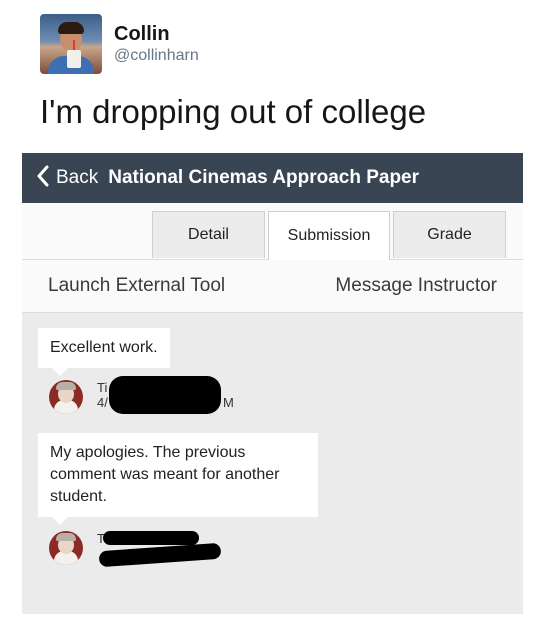  I want to click on author-info: T, so click(159, 549).